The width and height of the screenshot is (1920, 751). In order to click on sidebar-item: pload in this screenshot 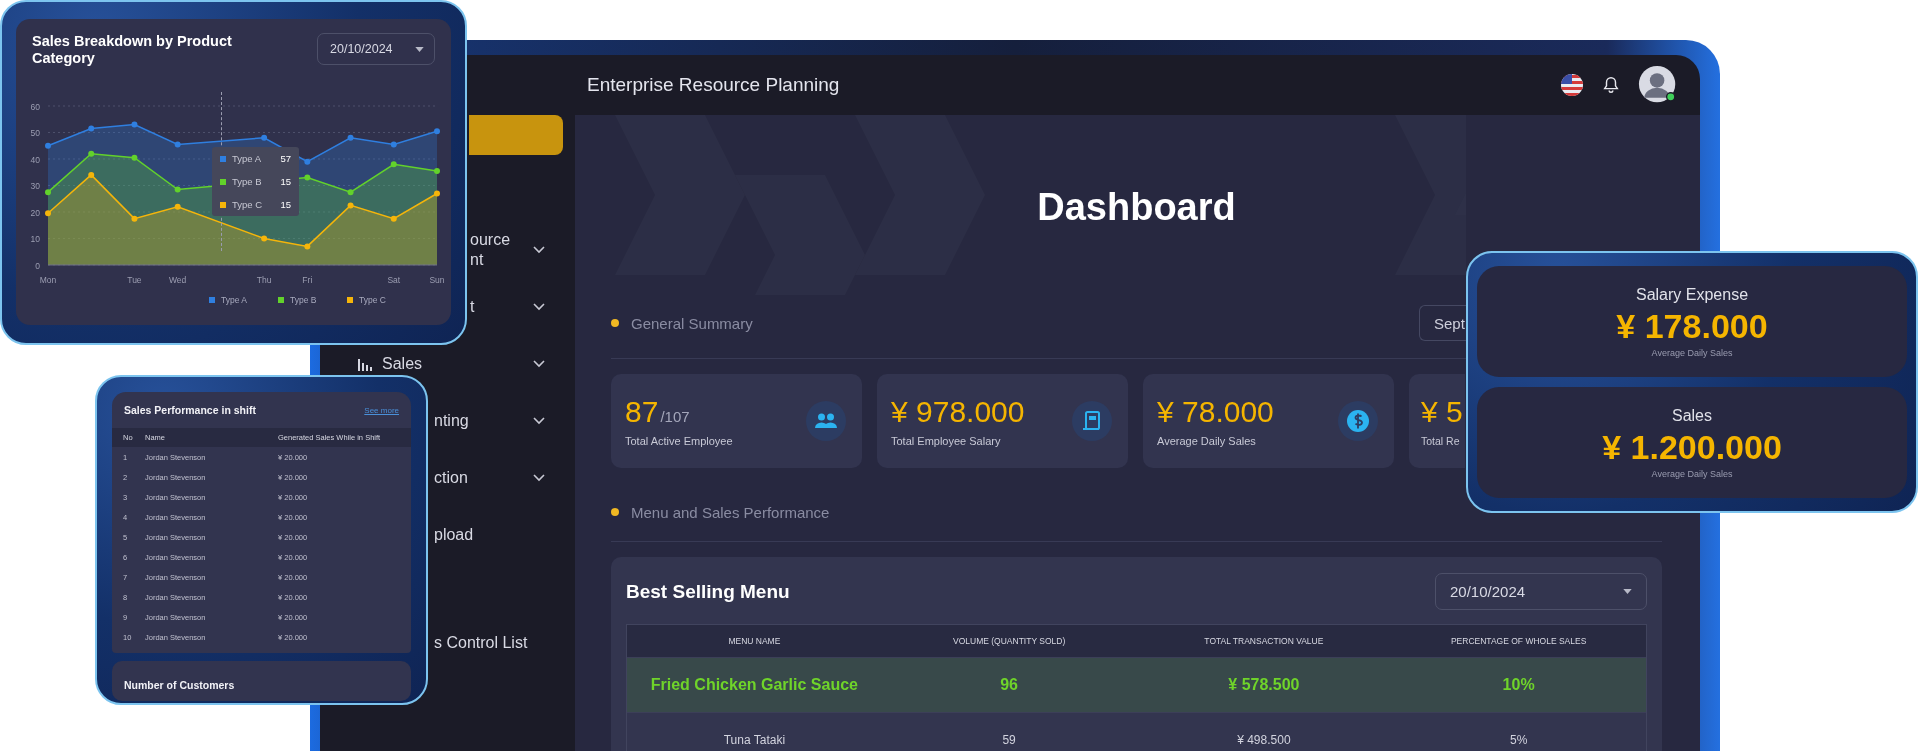, I will do `click(454, 534)`.